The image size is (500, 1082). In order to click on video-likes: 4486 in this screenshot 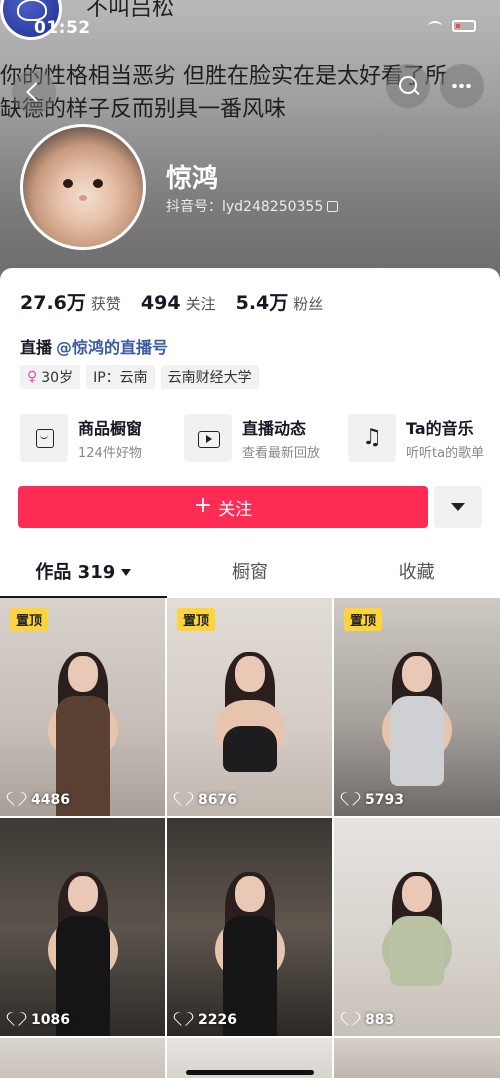, I will do `click(40, 800)`.